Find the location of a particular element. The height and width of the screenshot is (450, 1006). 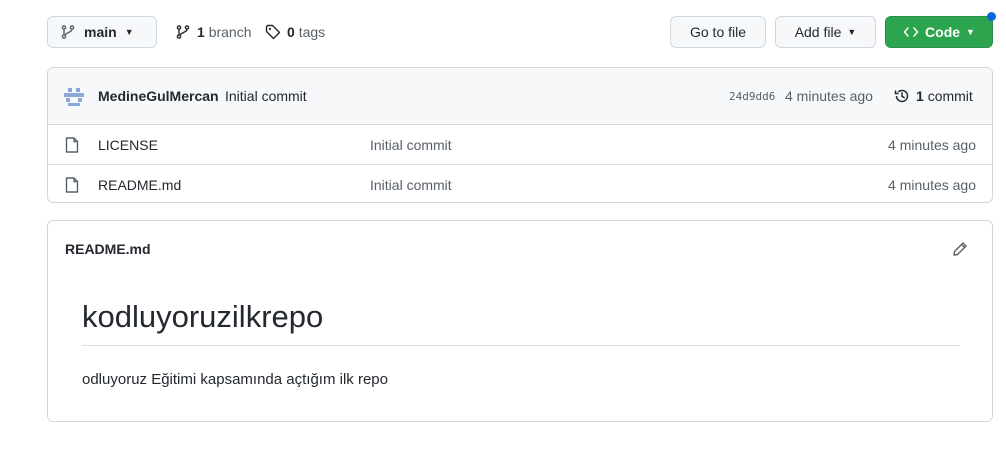

branches-label: branch is located at coordinates (230, 32).